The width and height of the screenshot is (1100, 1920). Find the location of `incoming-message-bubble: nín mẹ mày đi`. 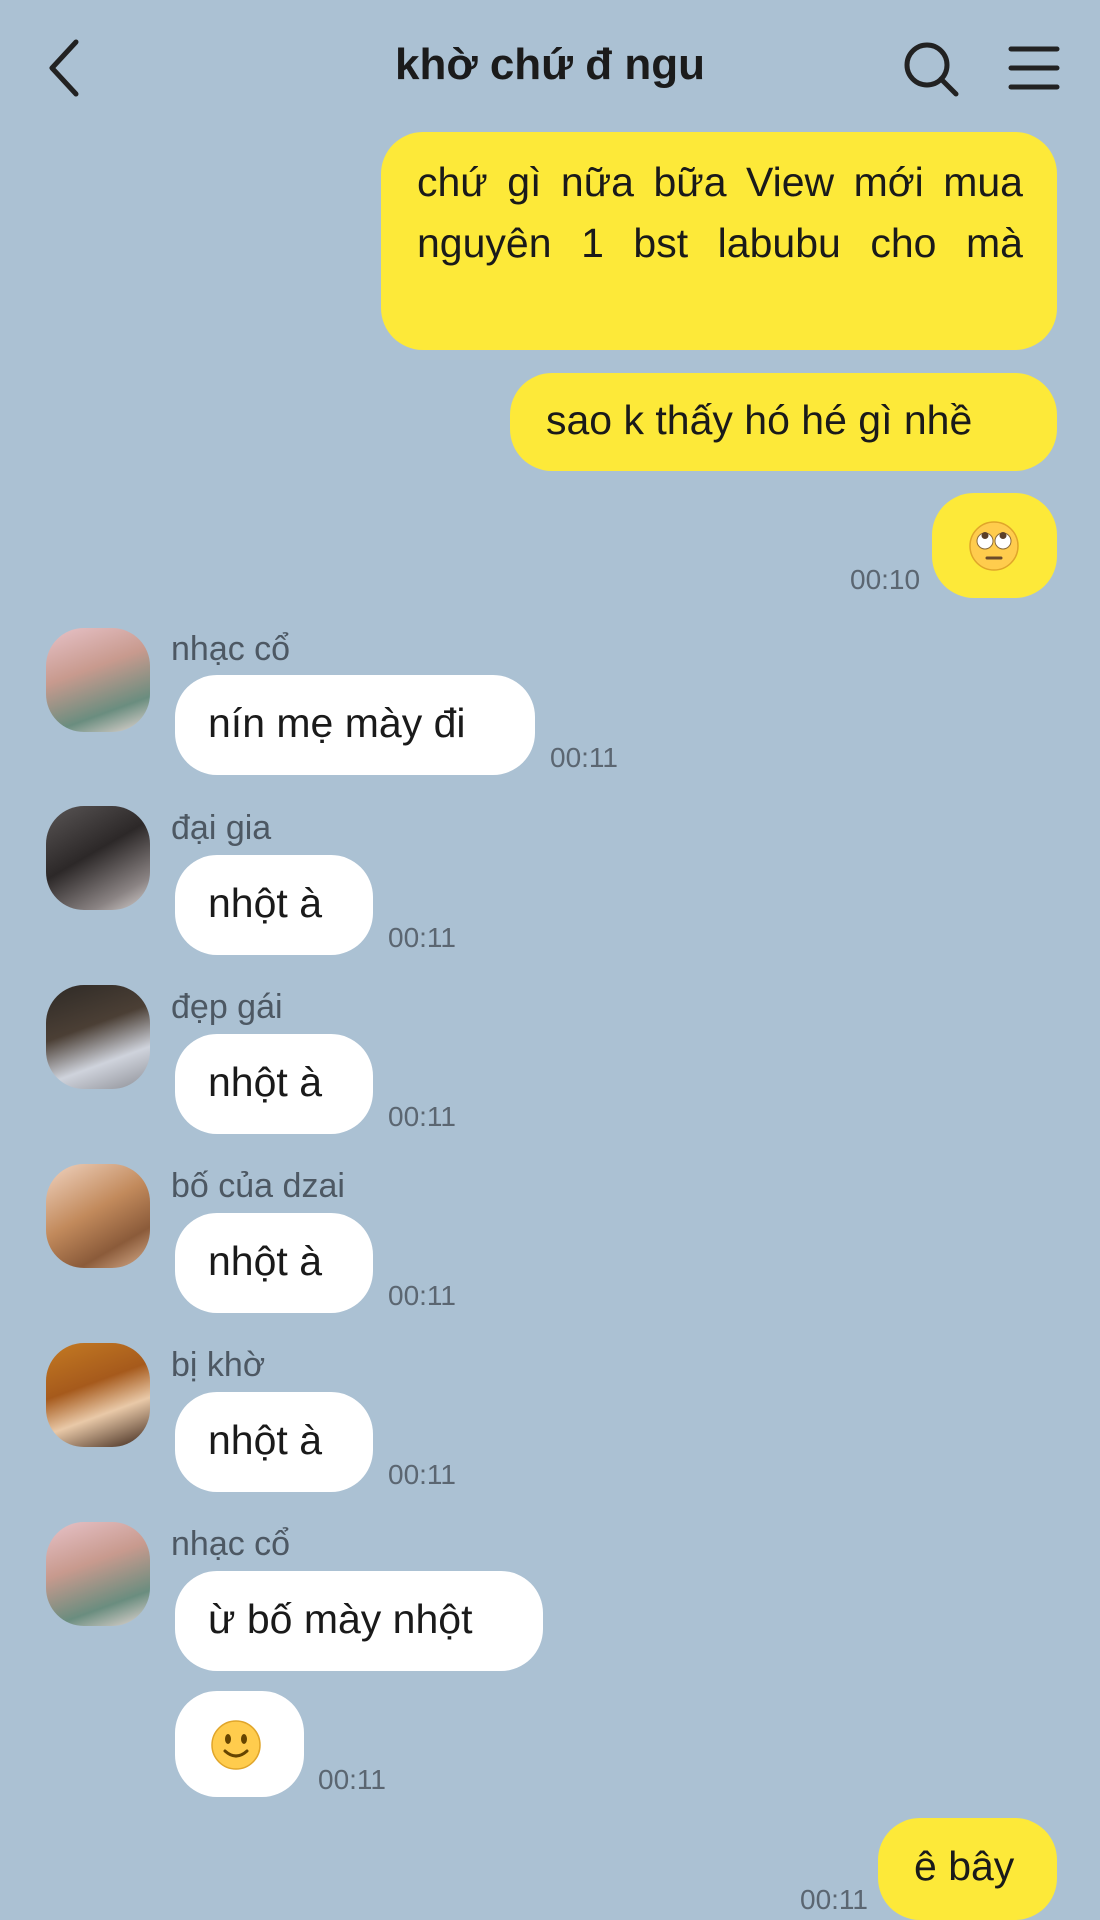

incoming-message-bubble: nín mẹ mày đi is located at coordinates (355, 725).